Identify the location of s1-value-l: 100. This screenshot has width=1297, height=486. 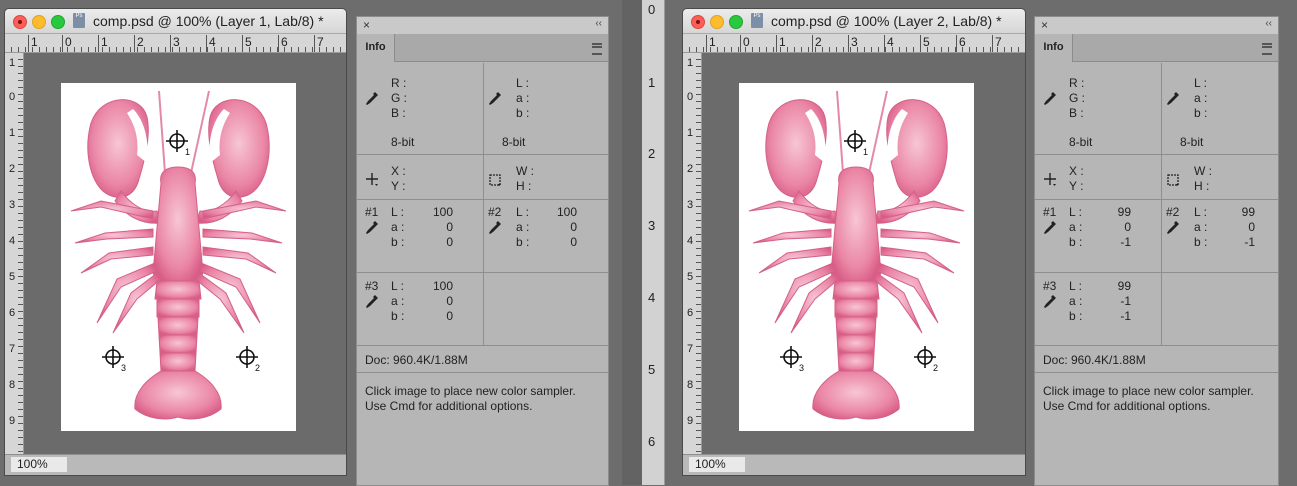
(442, 212).